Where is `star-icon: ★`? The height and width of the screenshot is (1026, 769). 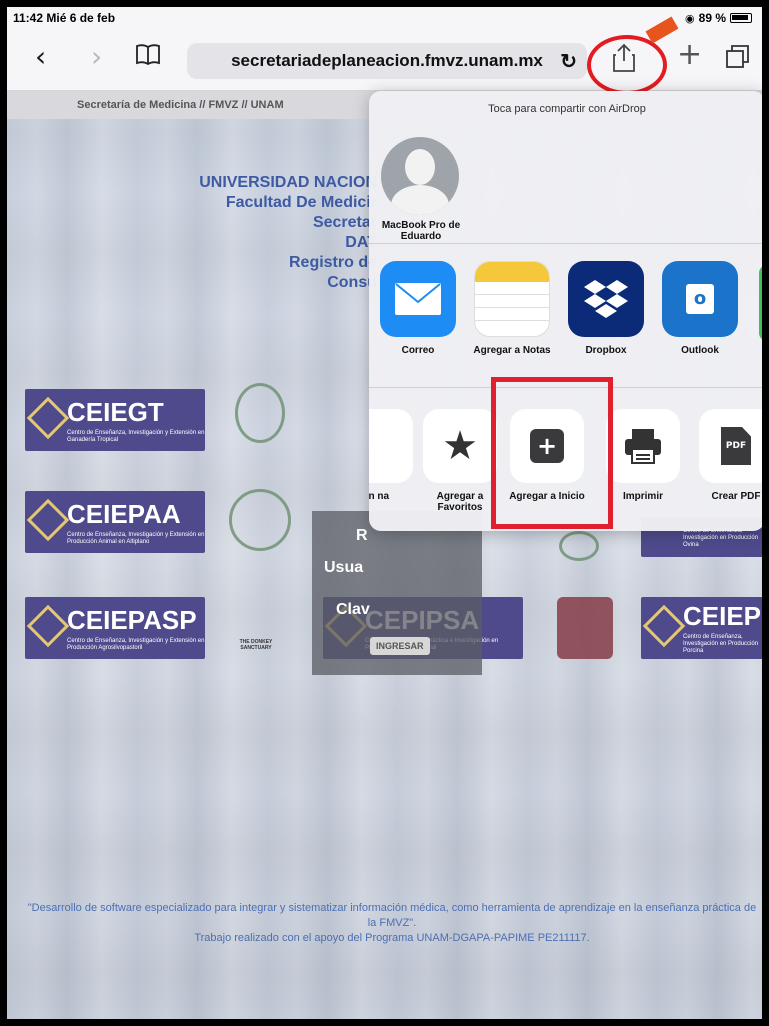
star-icon: ★ is located at coordinates (460, 446).